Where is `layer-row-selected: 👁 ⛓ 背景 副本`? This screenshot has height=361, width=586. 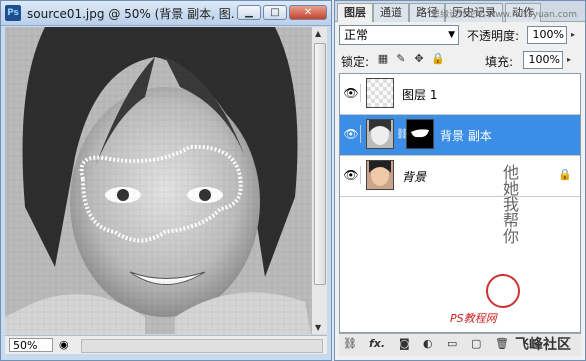 layer-row-selected: 👁 ⛓ 背景 副本 is located at coordinates (460, 135).